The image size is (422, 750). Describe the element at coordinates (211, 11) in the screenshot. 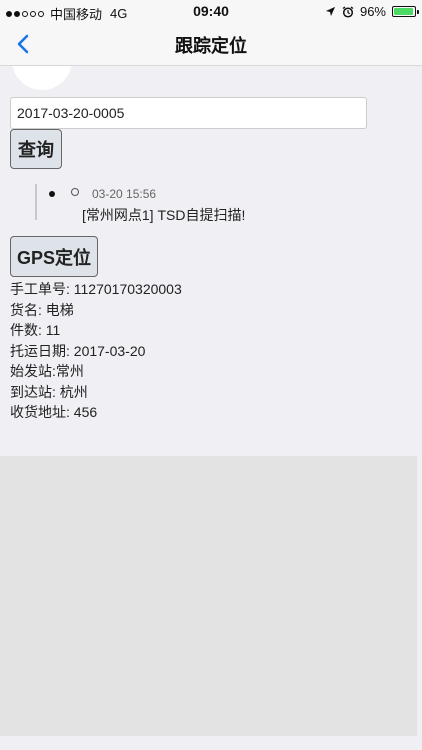

I see `status-bar: 中国移动 4G 09:40 96%` at that location.